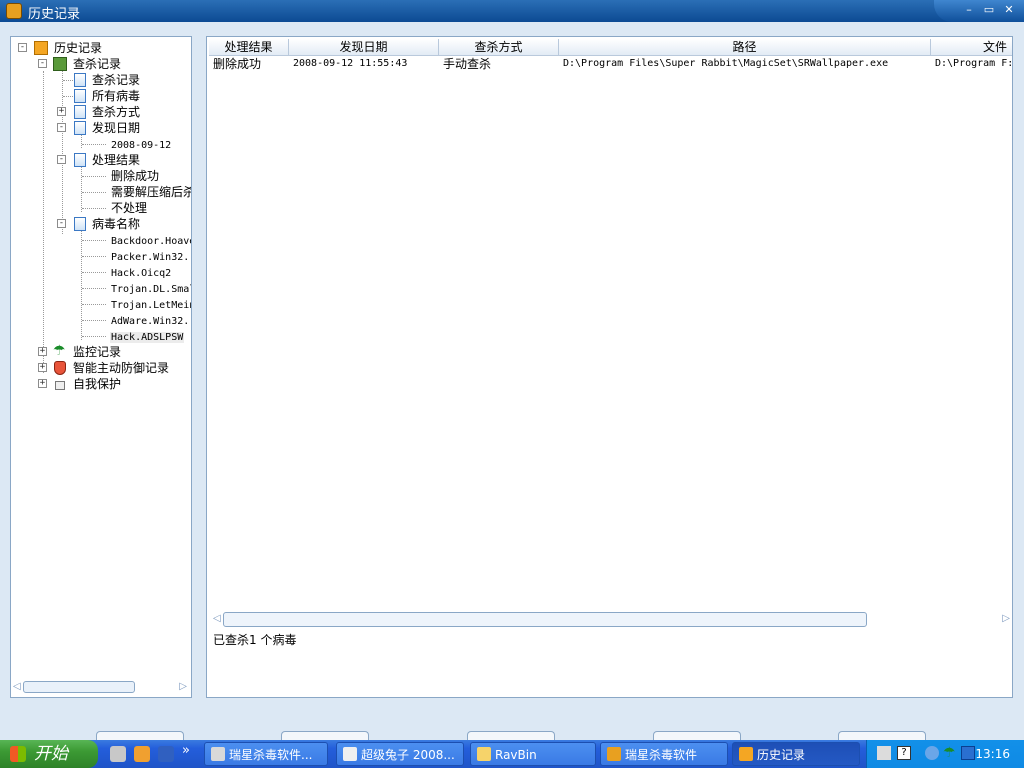 This screenshot has height=768, width=1024. Describe the element at coordinates (49, 754) in the screenshot. I see `start-button: 开始` at that location.